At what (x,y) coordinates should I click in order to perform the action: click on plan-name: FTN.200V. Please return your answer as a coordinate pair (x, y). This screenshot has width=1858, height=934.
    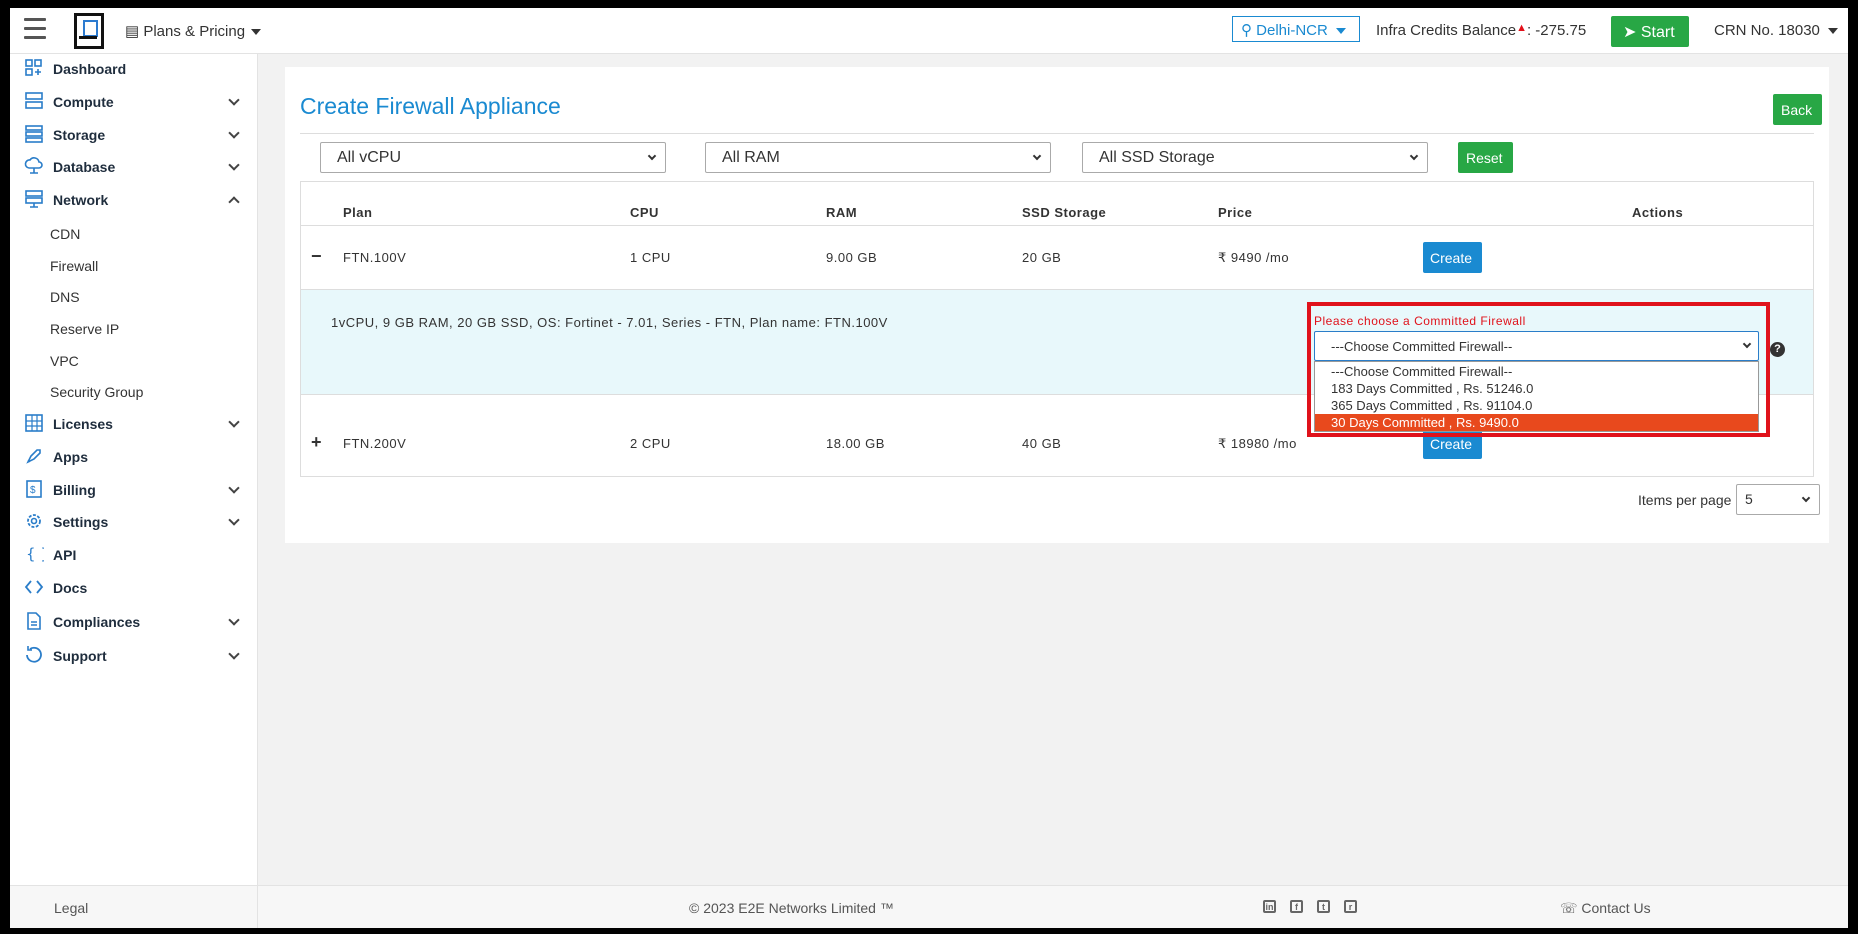
    Looking at the image, I should click on (375, 443).